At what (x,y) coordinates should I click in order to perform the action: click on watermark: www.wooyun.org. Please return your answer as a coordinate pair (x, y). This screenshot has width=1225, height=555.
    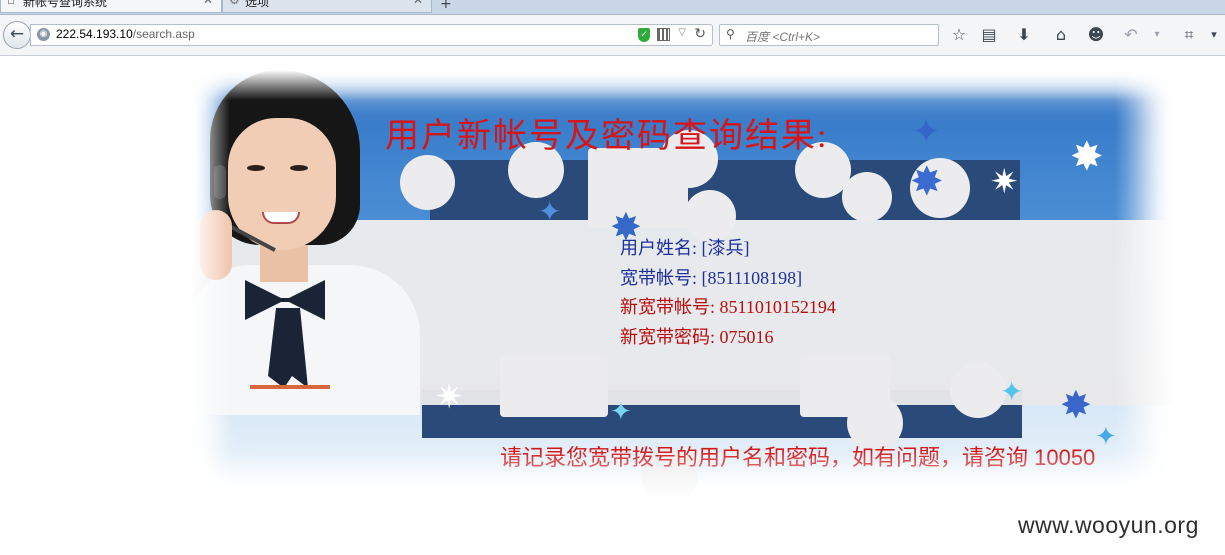
    Looking at the image, I should click on (1108, 525).